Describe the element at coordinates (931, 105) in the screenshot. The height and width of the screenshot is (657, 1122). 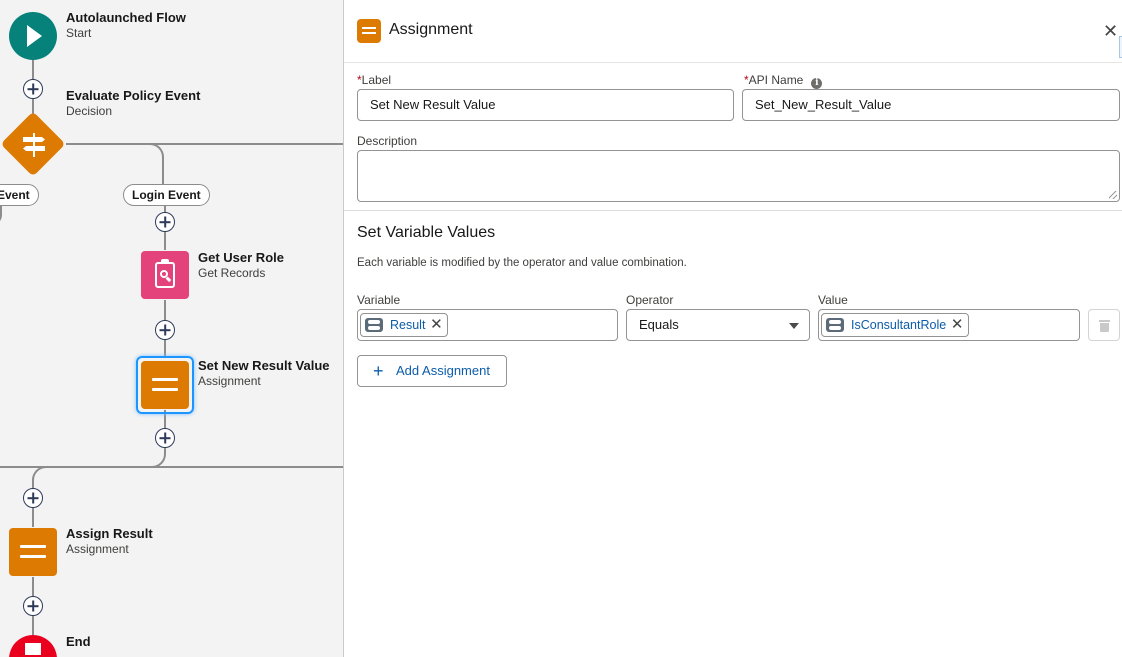
I see `api-name-input: Set_New_Result_Value` at that location.